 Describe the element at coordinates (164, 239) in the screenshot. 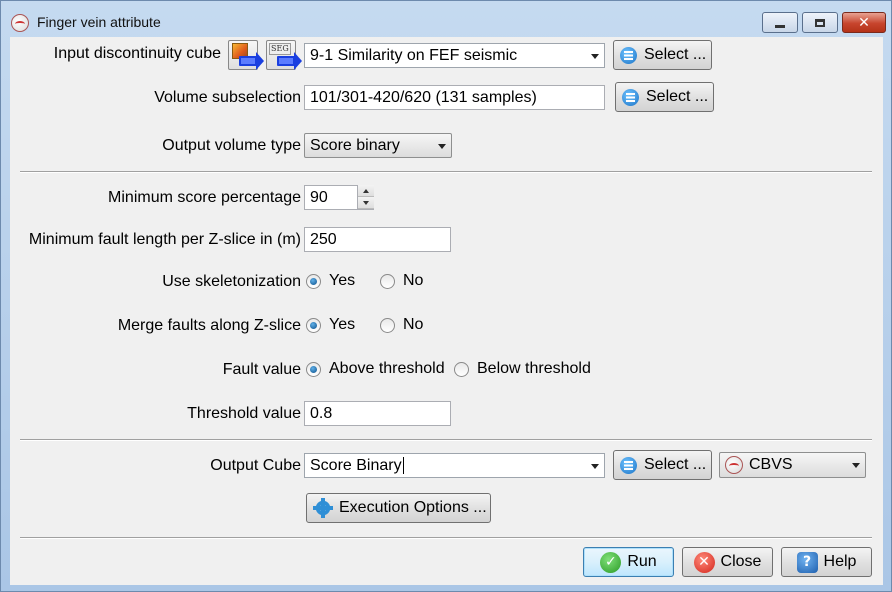

I see `min-fault-length-label: Minimum fault length per Z-slice in (m)` at that location.